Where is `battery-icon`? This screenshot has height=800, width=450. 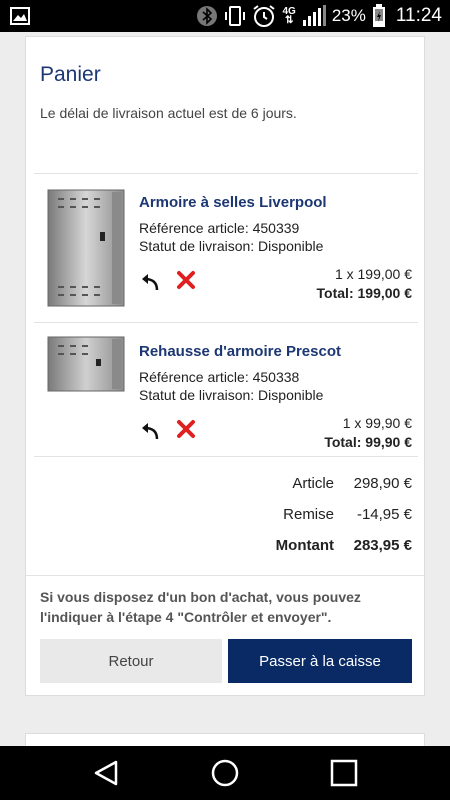
battery-icon is located at coordinates (378, 15).